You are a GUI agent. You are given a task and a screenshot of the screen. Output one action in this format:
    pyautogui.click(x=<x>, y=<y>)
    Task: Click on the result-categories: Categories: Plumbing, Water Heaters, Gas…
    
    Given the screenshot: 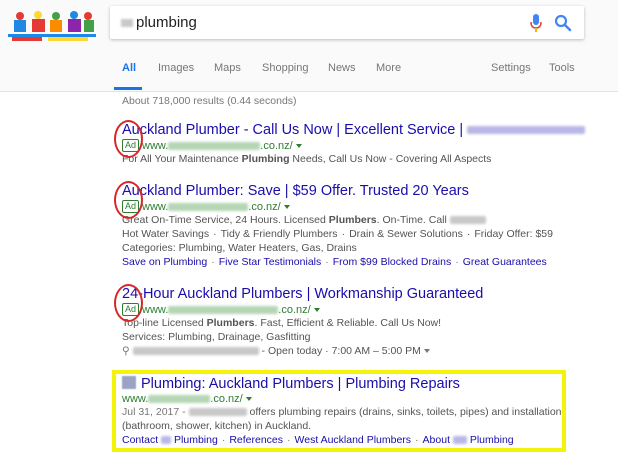 What is the action you would take?
    pyautogui.click(x=239, y=248)
    